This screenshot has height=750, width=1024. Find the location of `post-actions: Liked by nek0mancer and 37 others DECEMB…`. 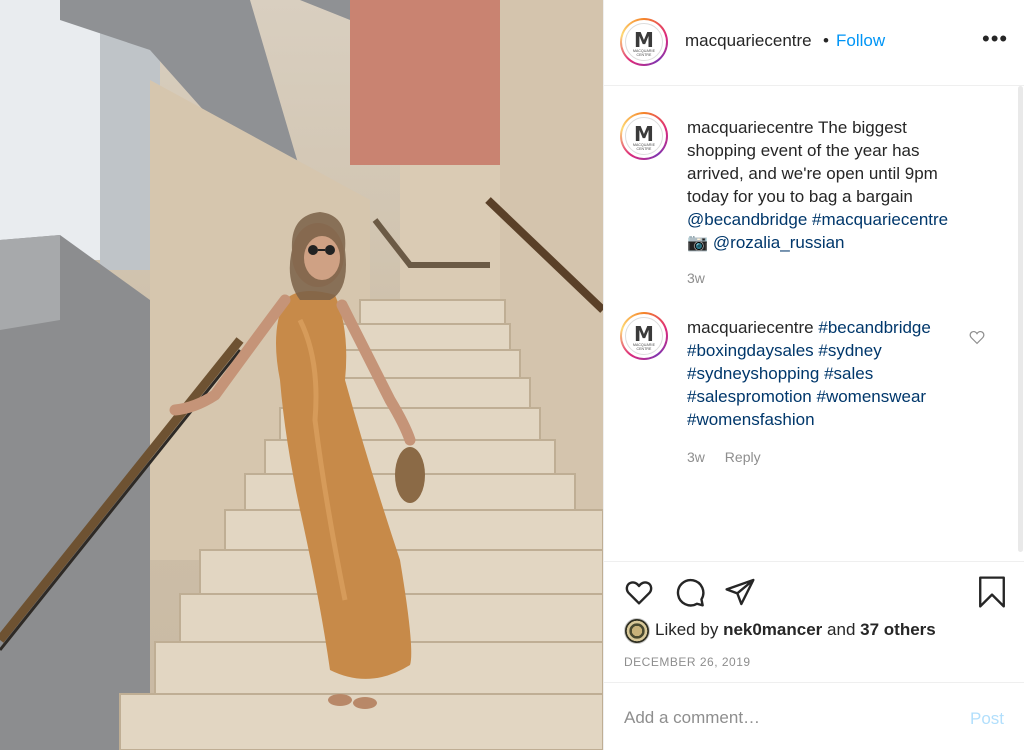

post-actions: Liked by nek0mancer and 37 others DECEMB… is located at coordinates (814, 621).